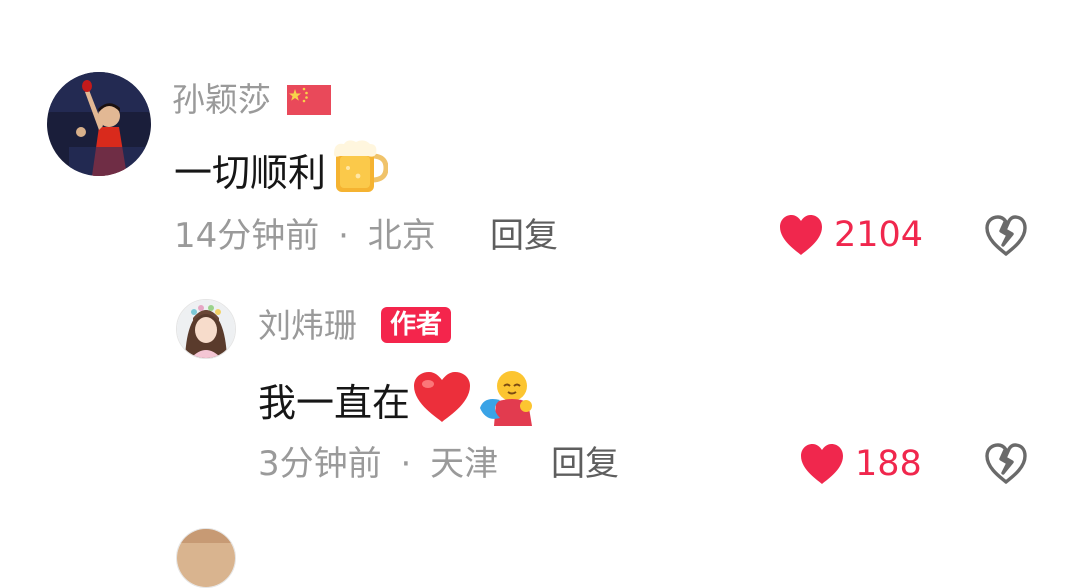 This screenshot has height=588, width=1086. I want to click on hugging-person-emoji-icon, so click(507, 402).